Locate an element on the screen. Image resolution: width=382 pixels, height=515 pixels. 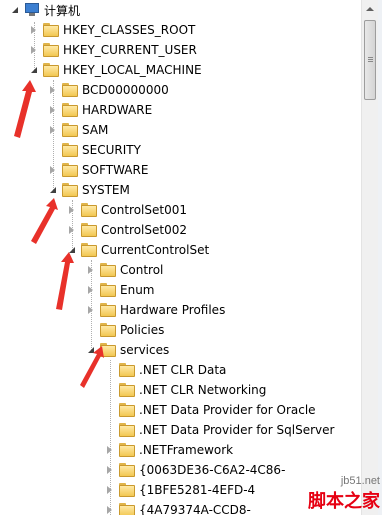
tree-node-netframework: .NETFramework is located at coordinates (169, 450).